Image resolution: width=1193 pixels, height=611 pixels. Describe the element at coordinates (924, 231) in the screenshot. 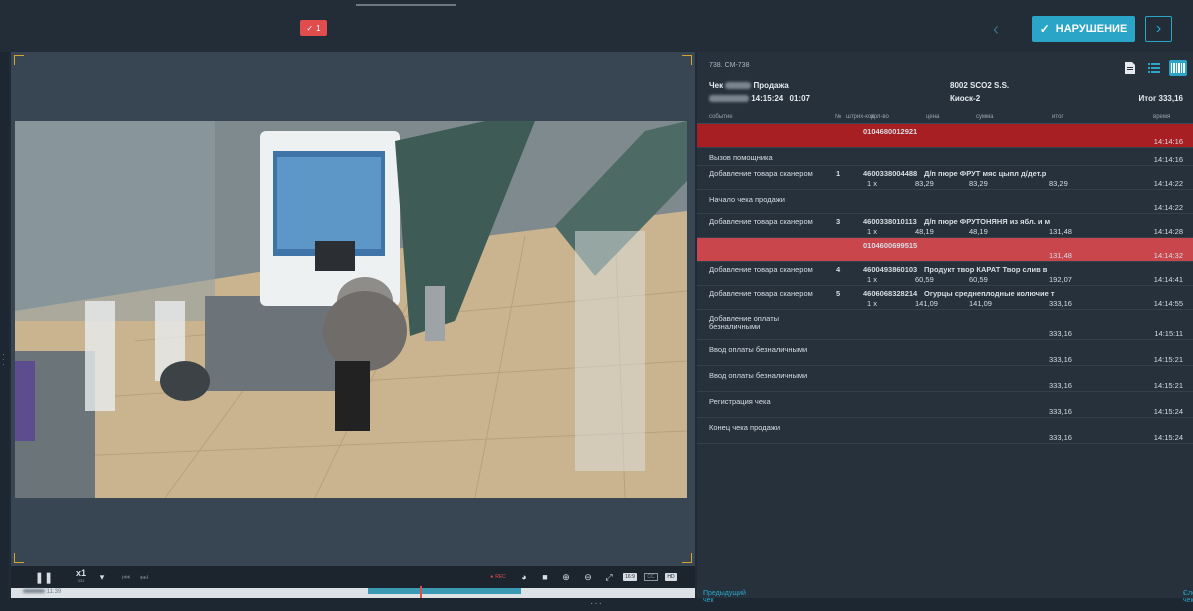

I see `row-price: 48,19` at that location.